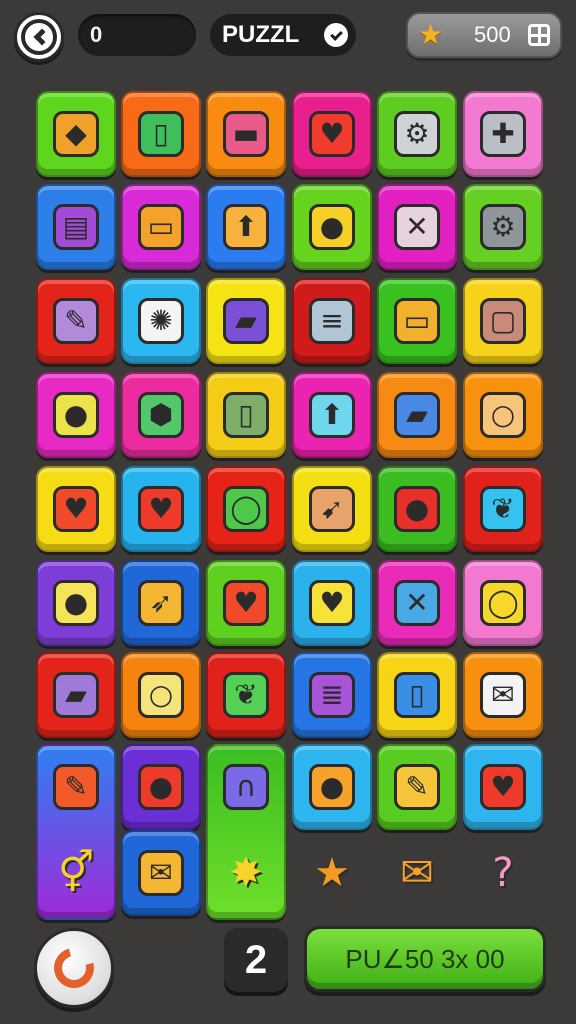  I want to click on rocket-icon: ➶, so click(161, 603).